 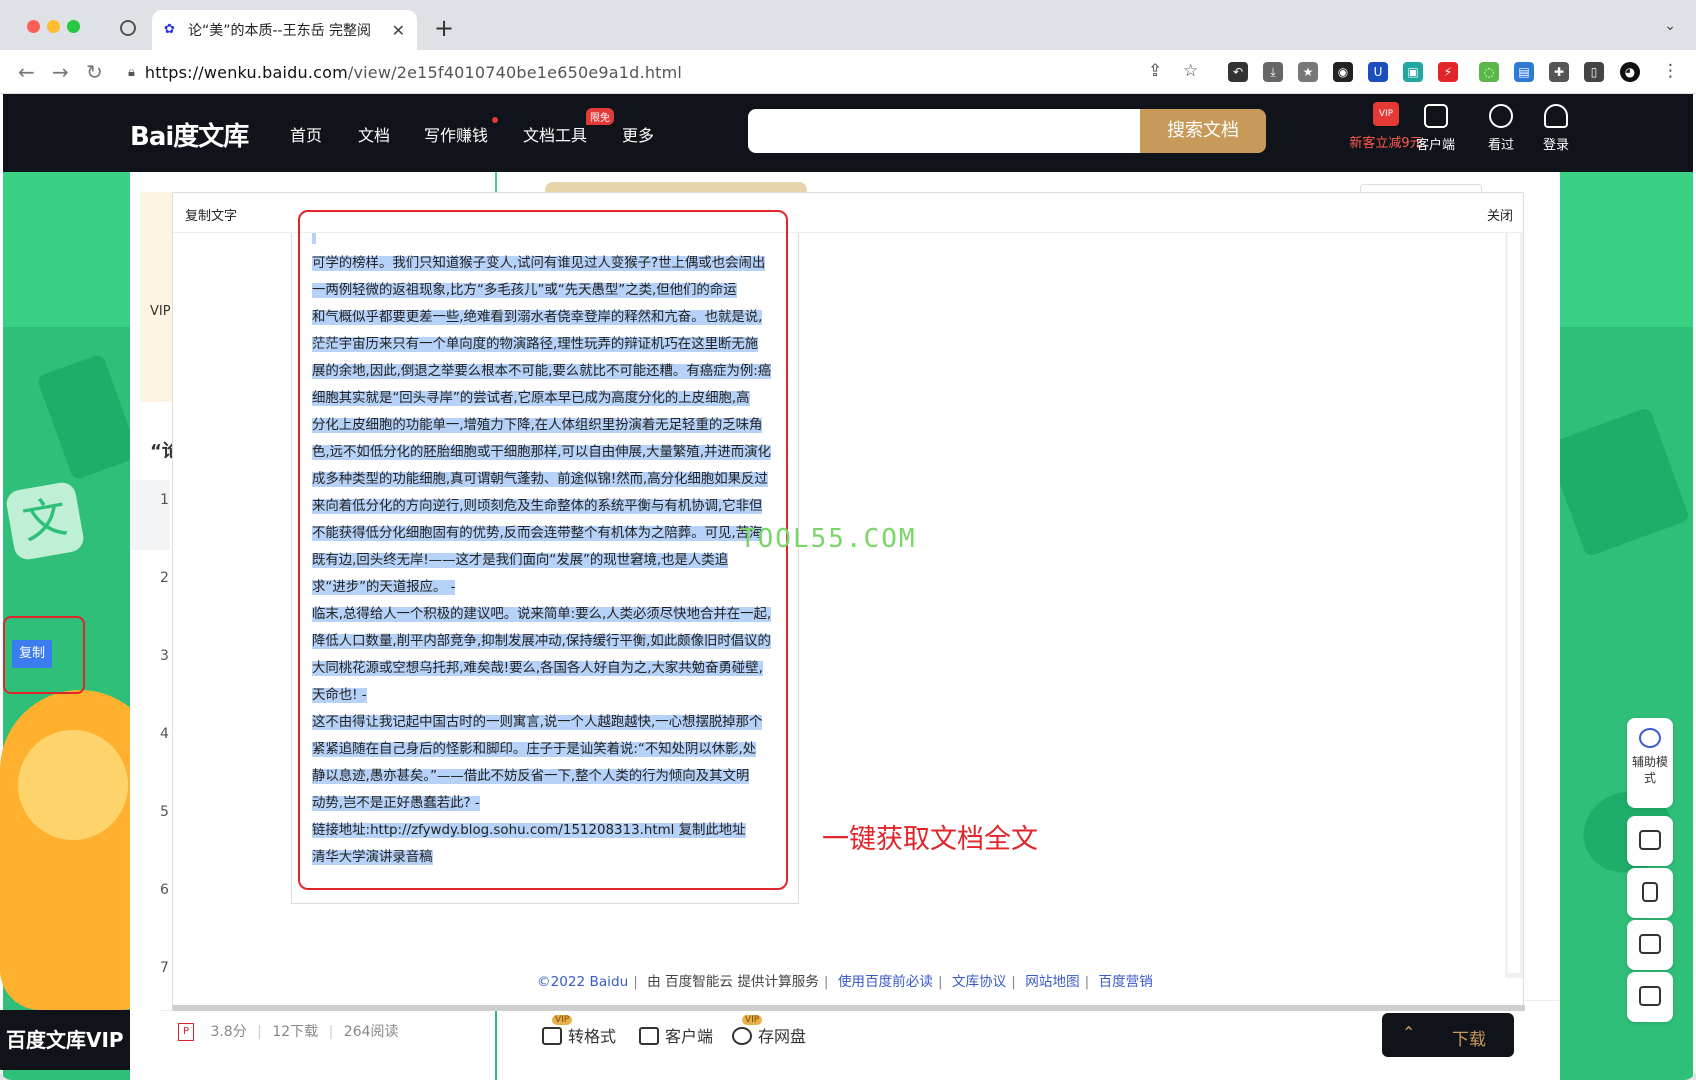 What do you see at coordinates (1308, 72) in the screenshot?
I see `star-list-icon: ★` at bounding box center [1308, 72].